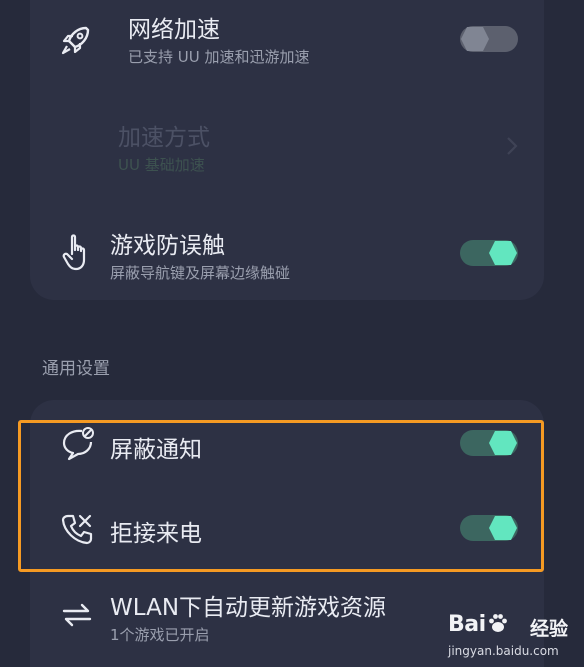 This screenshot has width=584, height=667. What do you see at coordinates (160, 635) in the screenshot?
I see `wlan-update-subtitle: 1个游戏已开启` at bounding box center [160, 635].